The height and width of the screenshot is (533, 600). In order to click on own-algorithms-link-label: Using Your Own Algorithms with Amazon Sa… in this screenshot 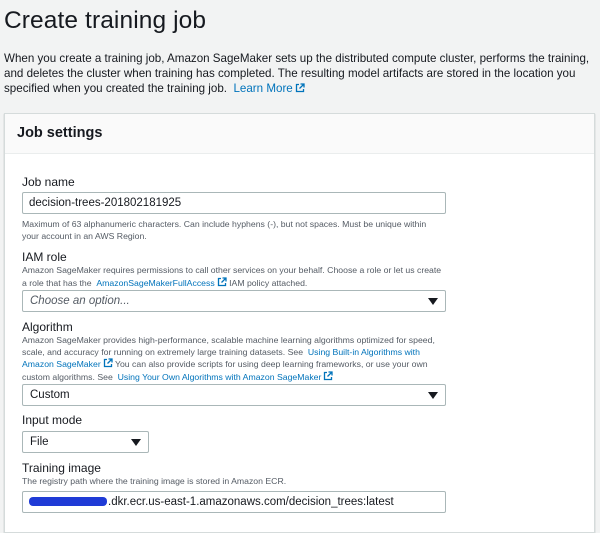, I will do `click(219, 376)`.